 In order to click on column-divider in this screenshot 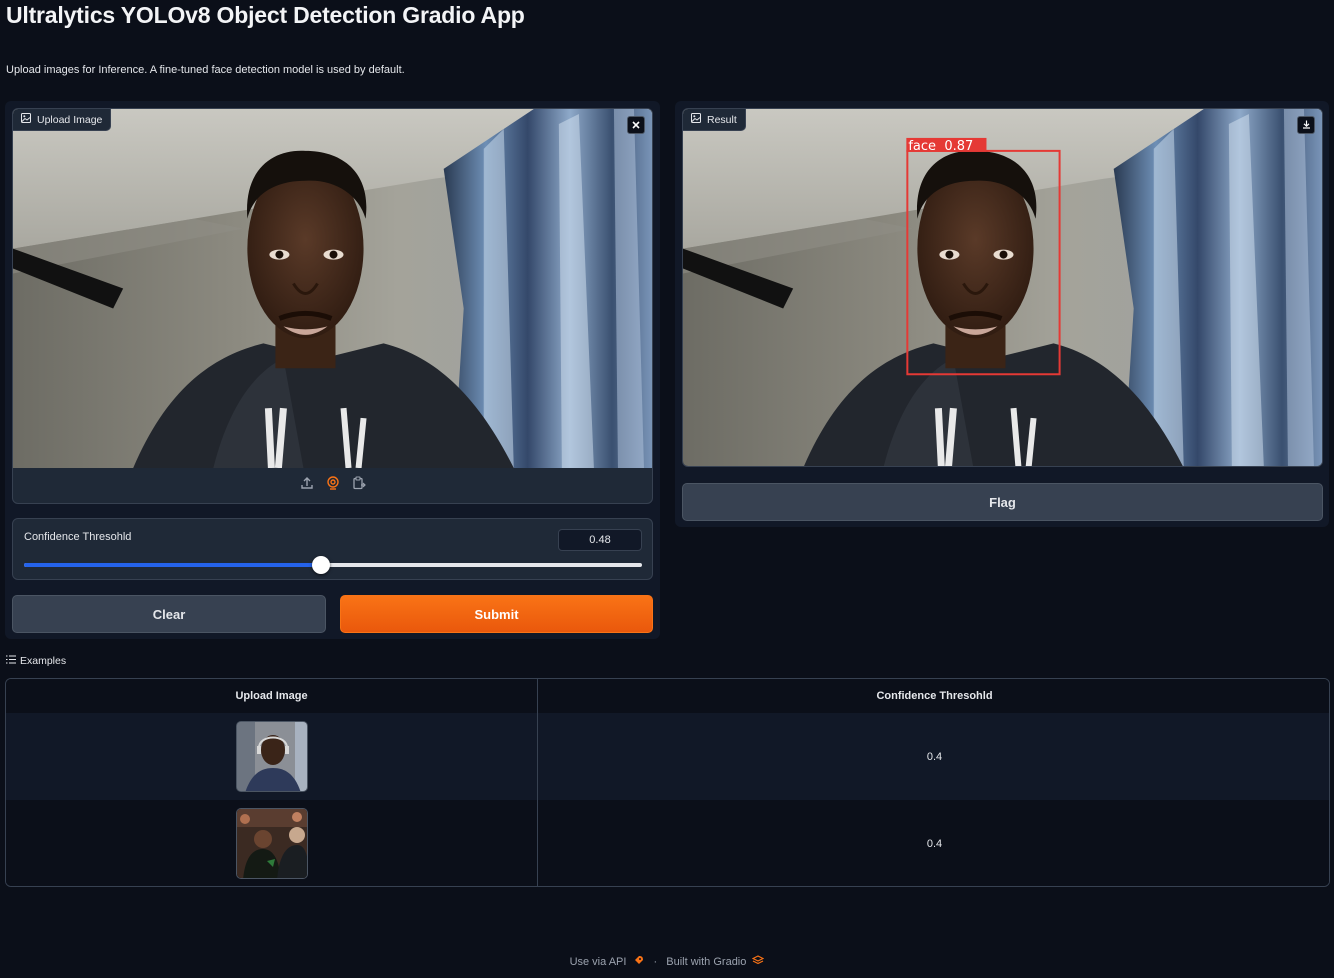, I will do `click(537, 782)`.